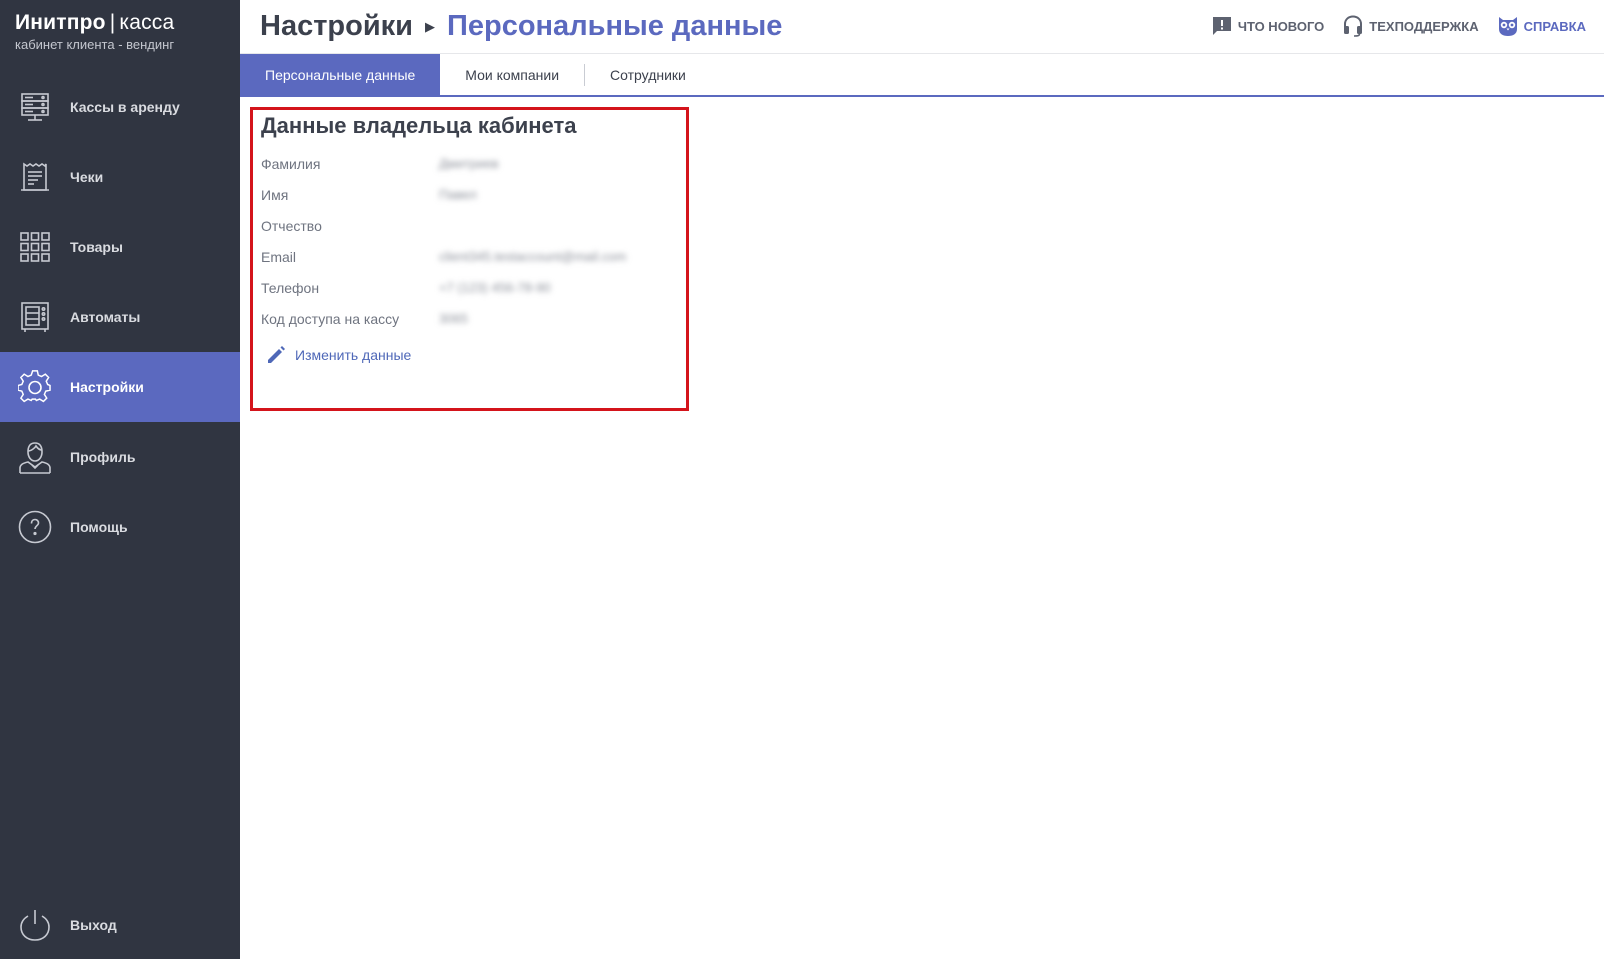 The height and width of the screenshot is (959, 1604). Describe the element at coordinates (120, 925) in the screenshot. I see `logout-button: Выход` at that location.